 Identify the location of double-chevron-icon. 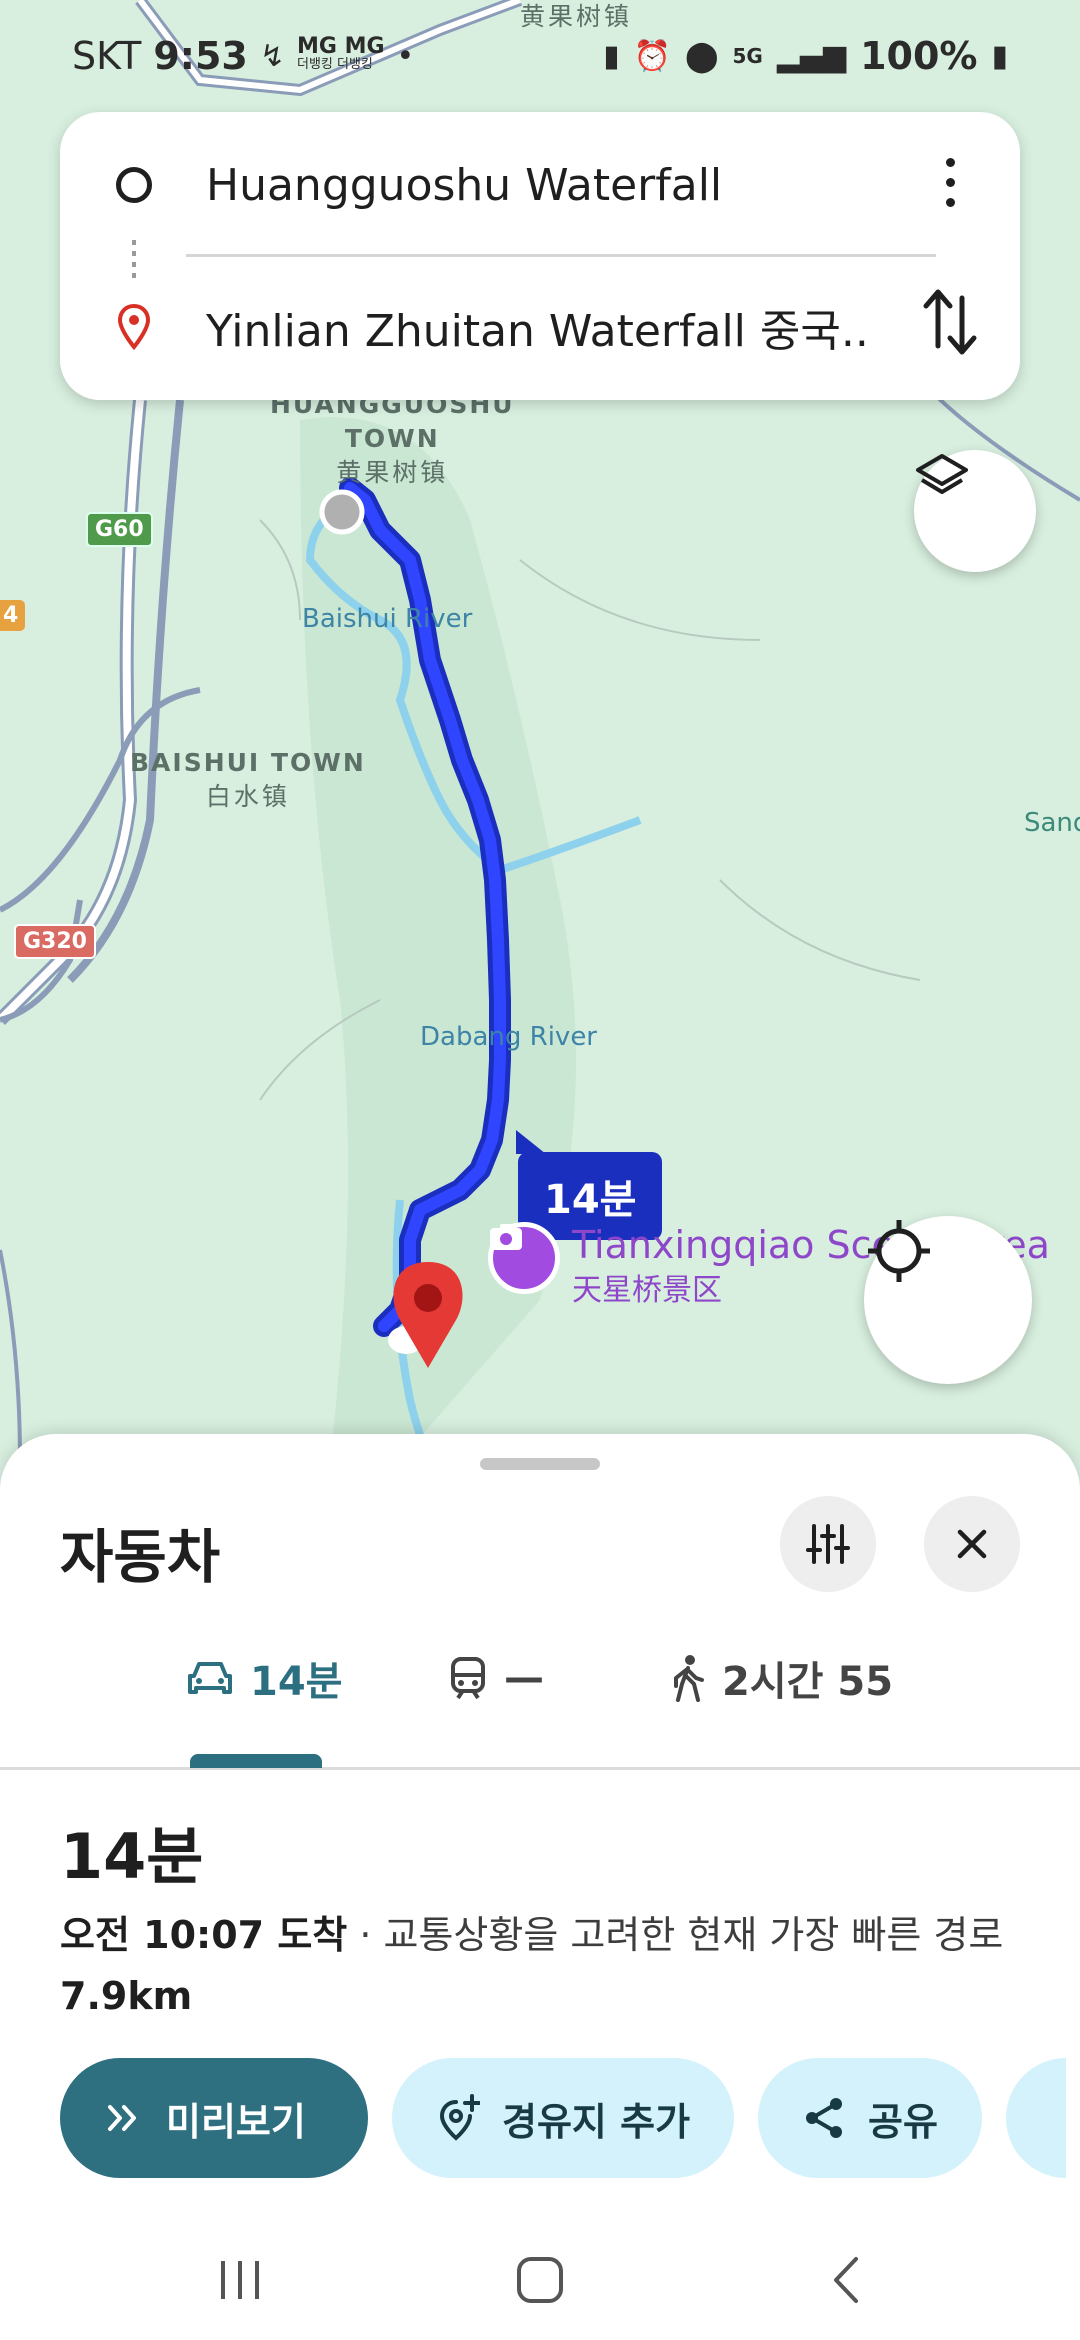
(122, 2118).